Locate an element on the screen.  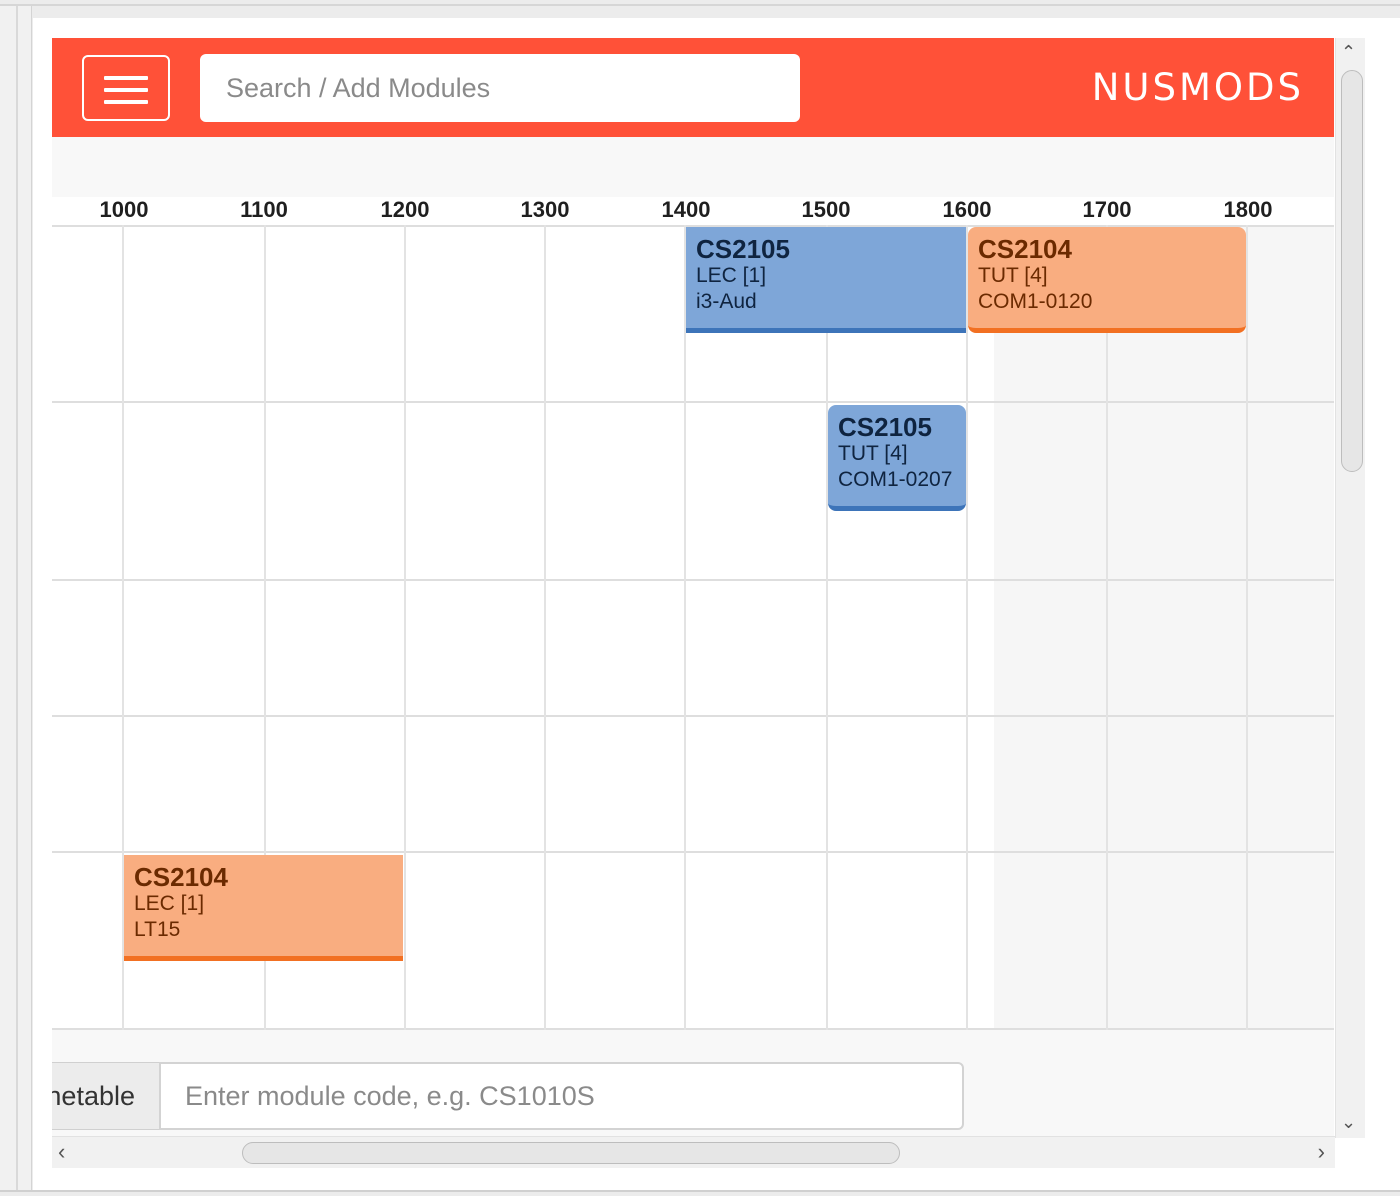
vertical-scroll-thumb is located at coordinates (1352, 271).